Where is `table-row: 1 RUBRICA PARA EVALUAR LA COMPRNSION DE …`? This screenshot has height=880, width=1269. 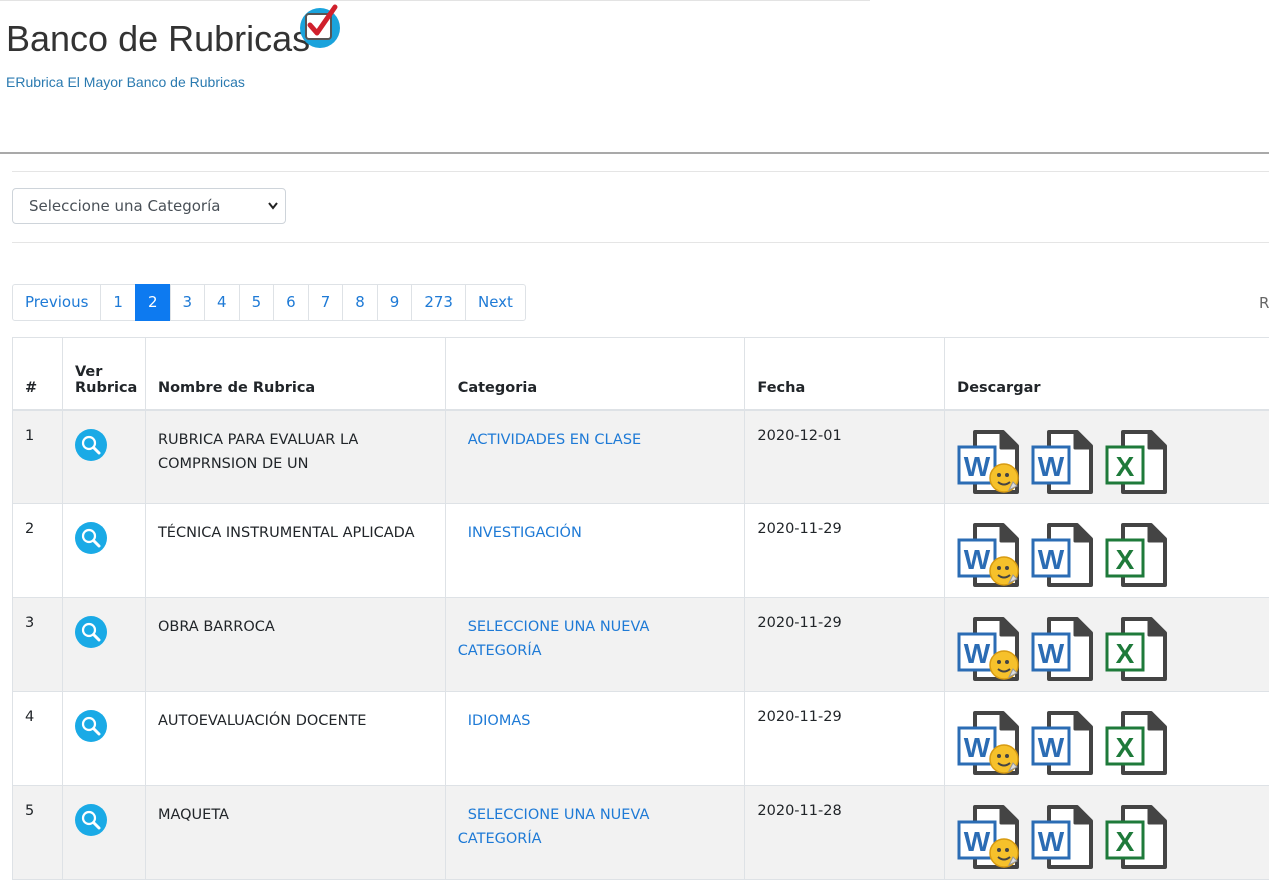
table-row: 1 RUBRICA PARA EVALUAR LA COMPRNSION DE … is located at coordinates (641, 457).